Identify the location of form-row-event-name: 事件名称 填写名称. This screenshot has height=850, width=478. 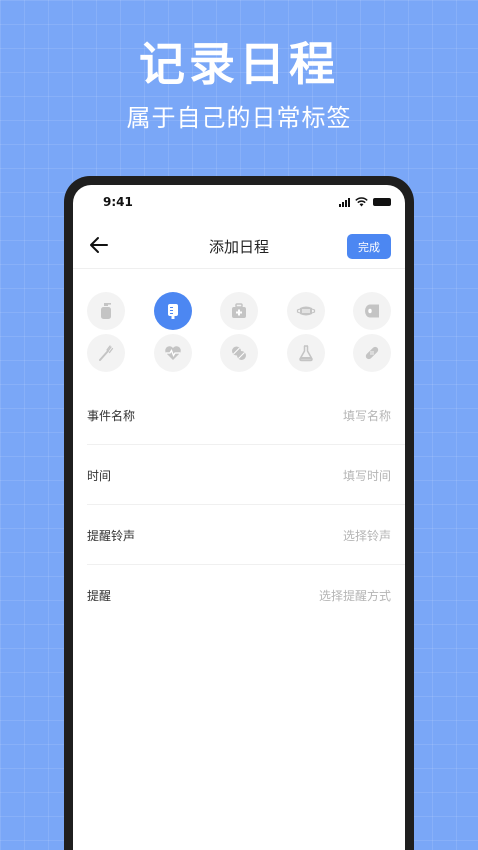
(246, 415).